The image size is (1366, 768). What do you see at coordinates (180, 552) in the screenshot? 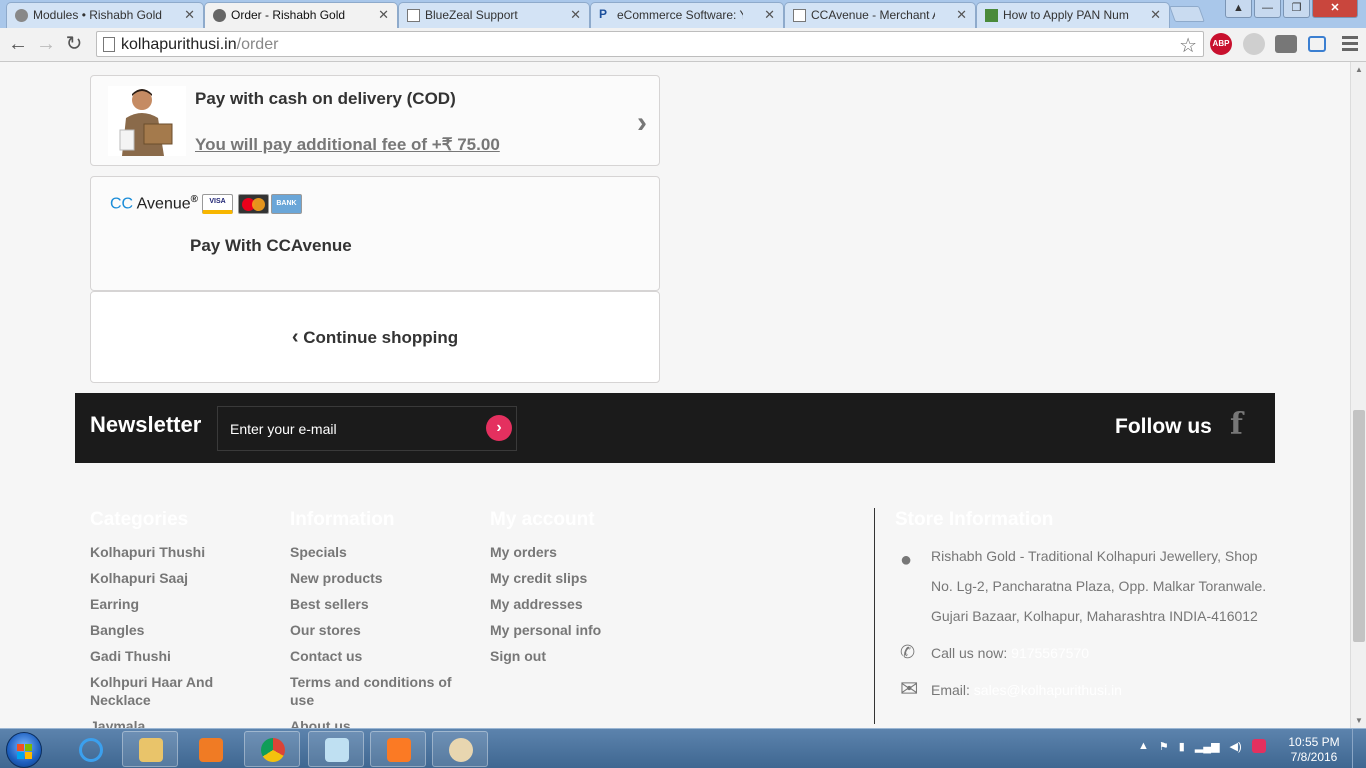
I see `footer-link: Kolhapuri Thushi` at bounding box center [180, 552].